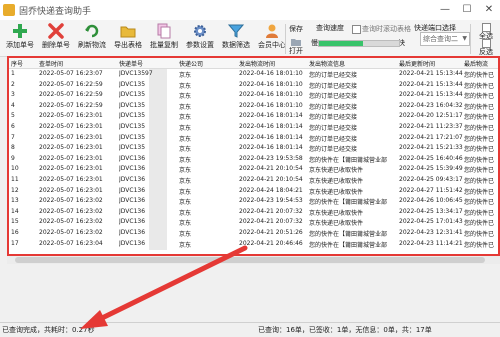  I want to click on refresh-icon, so click(92, 31).